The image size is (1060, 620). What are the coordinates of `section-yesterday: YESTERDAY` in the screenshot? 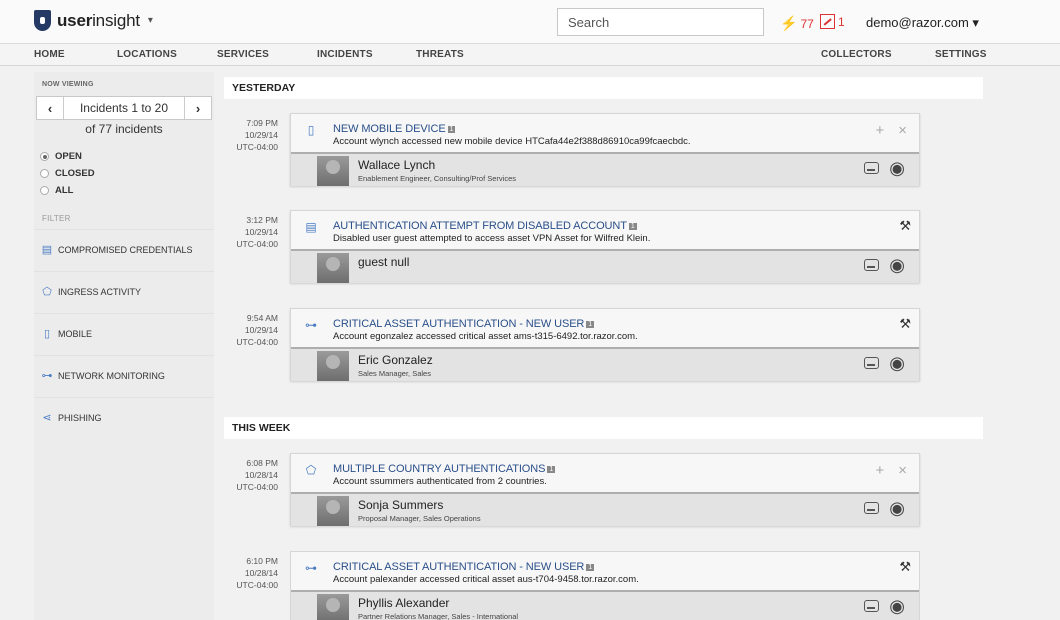 It's located at (603, 88).